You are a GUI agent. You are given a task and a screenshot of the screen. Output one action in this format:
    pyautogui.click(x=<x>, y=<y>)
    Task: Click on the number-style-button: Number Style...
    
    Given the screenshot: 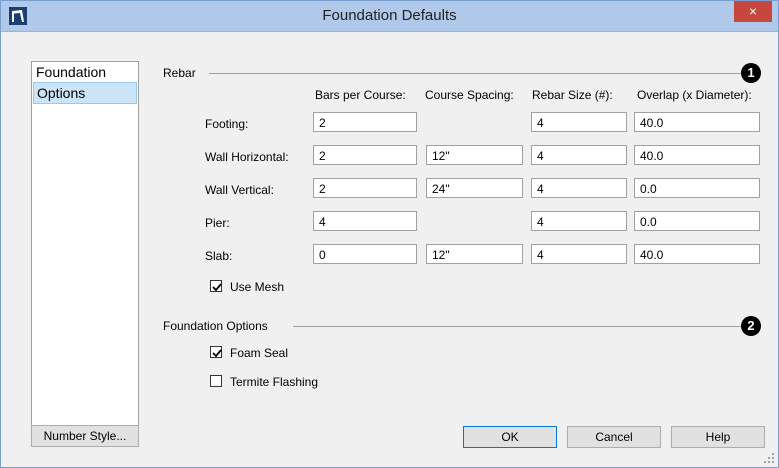 What is the action you would take?
    pyautogui.click(x=85, y=436)
    